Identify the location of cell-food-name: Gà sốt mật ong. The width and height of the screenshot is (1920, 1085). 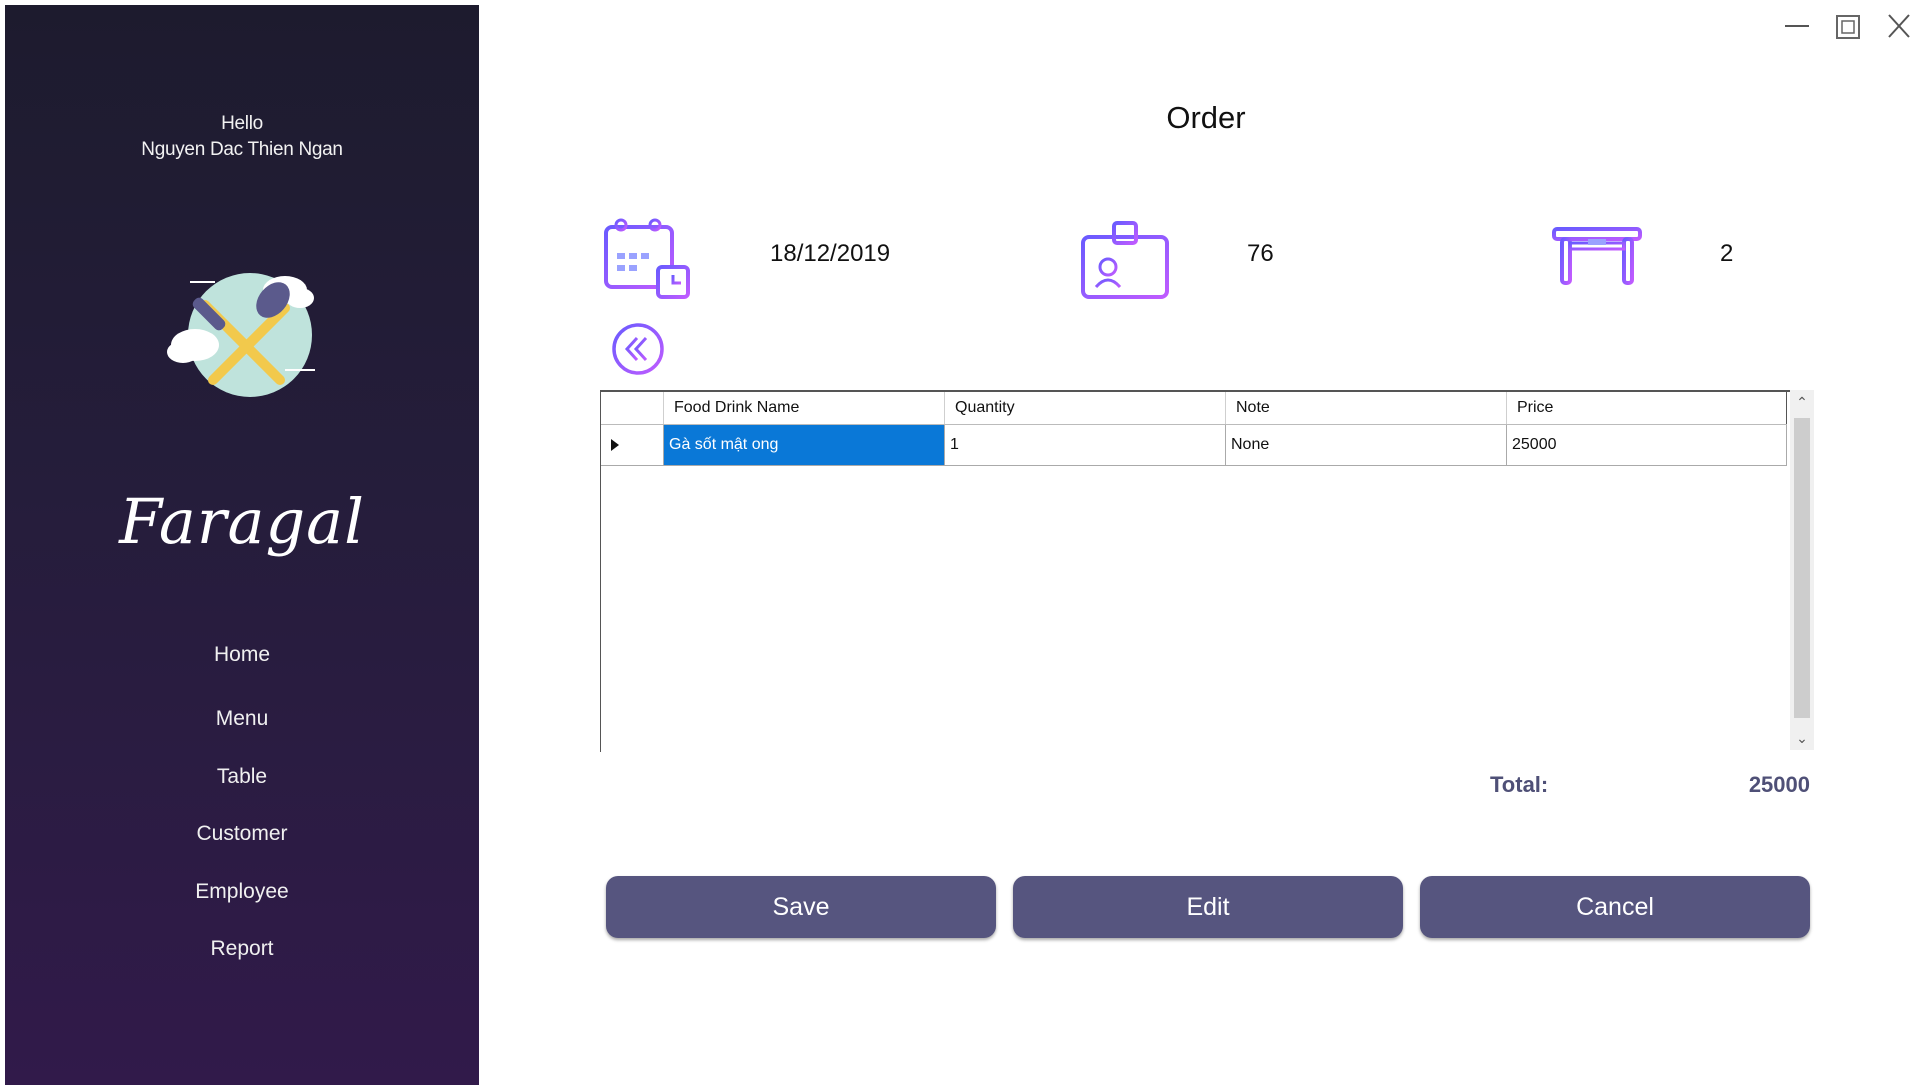
(803, 445).